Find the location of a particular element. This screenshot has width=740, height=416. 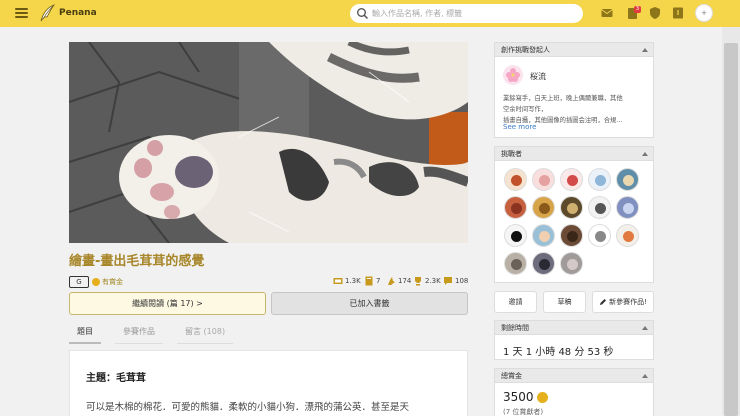

avatar-animal-icon is located at coordinates (543, 207).